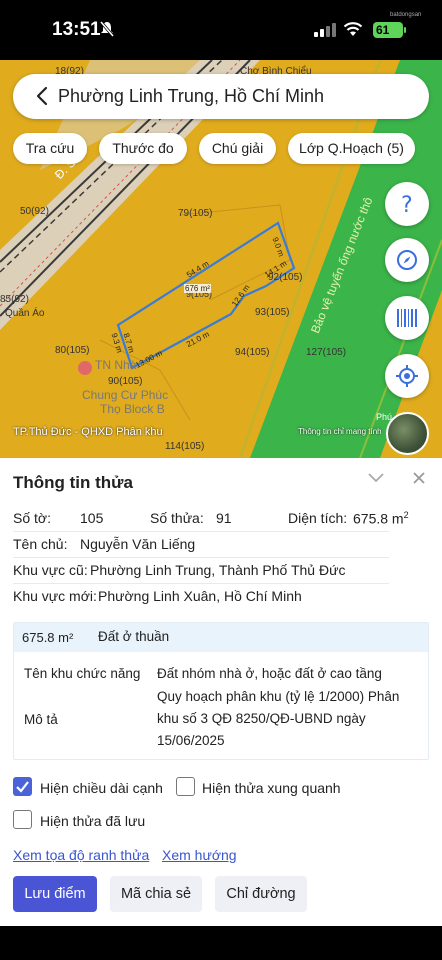  Describe the element at coordinates (381, 518) in the screenshot. I see `dien-tich-value: 675.8 m2` at that location.